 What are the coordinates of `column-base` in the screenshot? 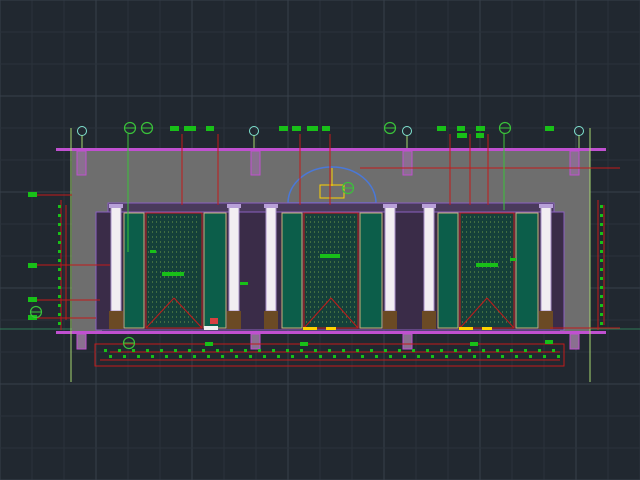 It's located at (546, 320).